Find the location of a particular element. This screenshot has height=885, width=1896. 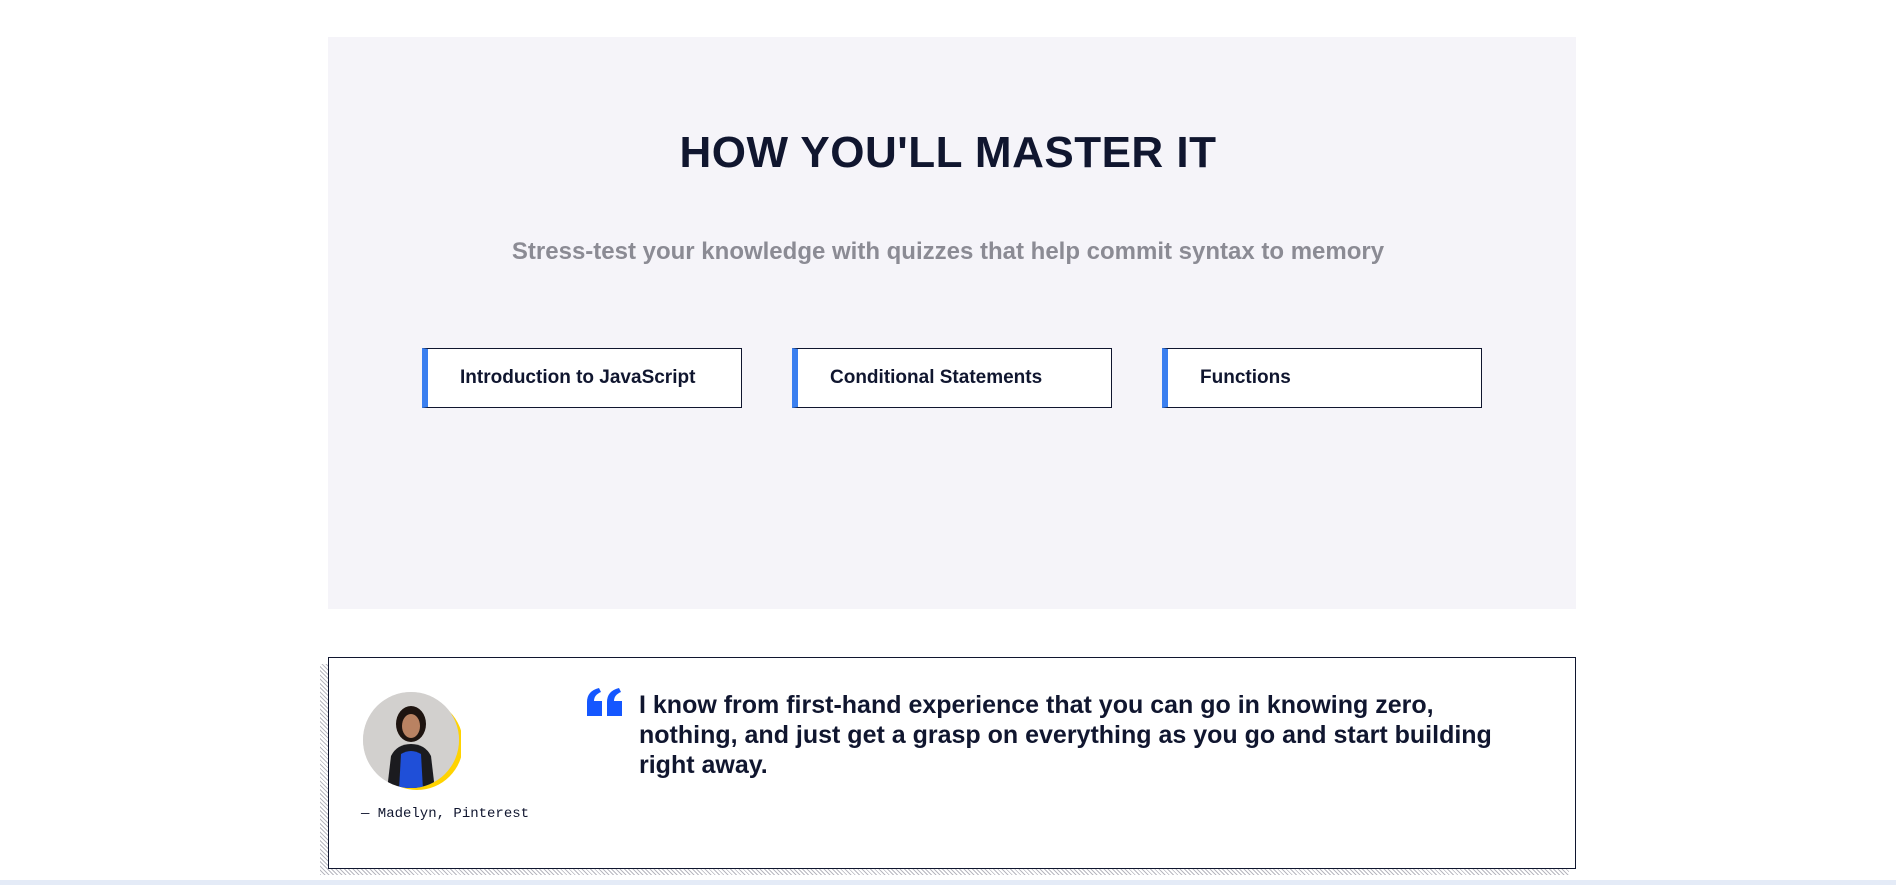

quiz-card-introduction-to-javascript: Introduction to JavaScript is located at coordinates (582, 378).